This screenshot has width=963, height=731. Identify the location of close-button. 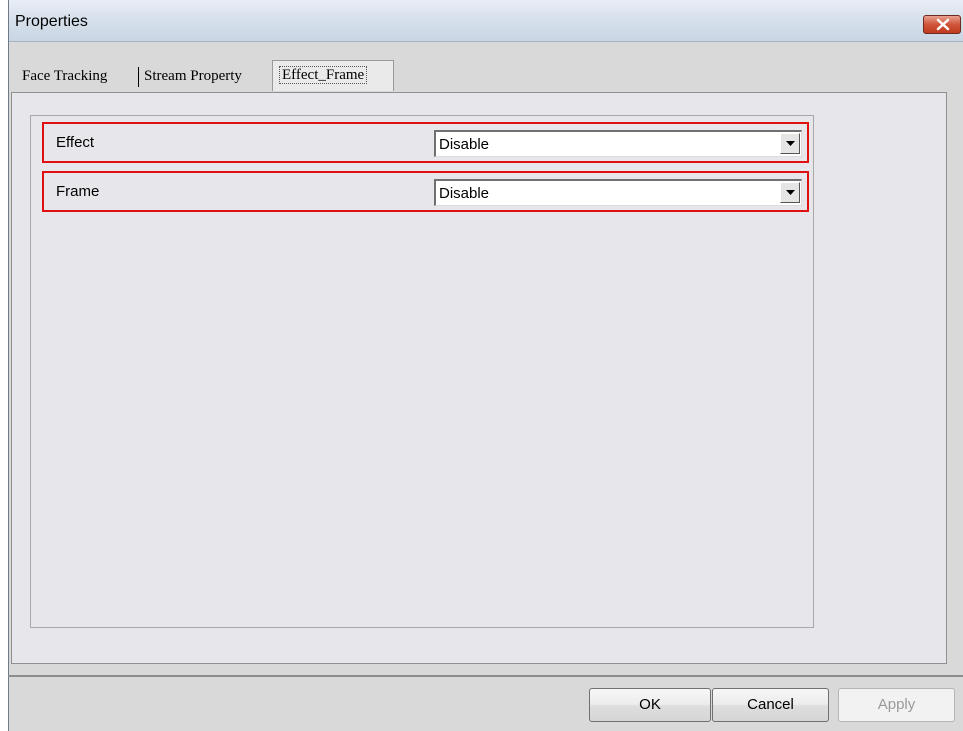
(942, 24).